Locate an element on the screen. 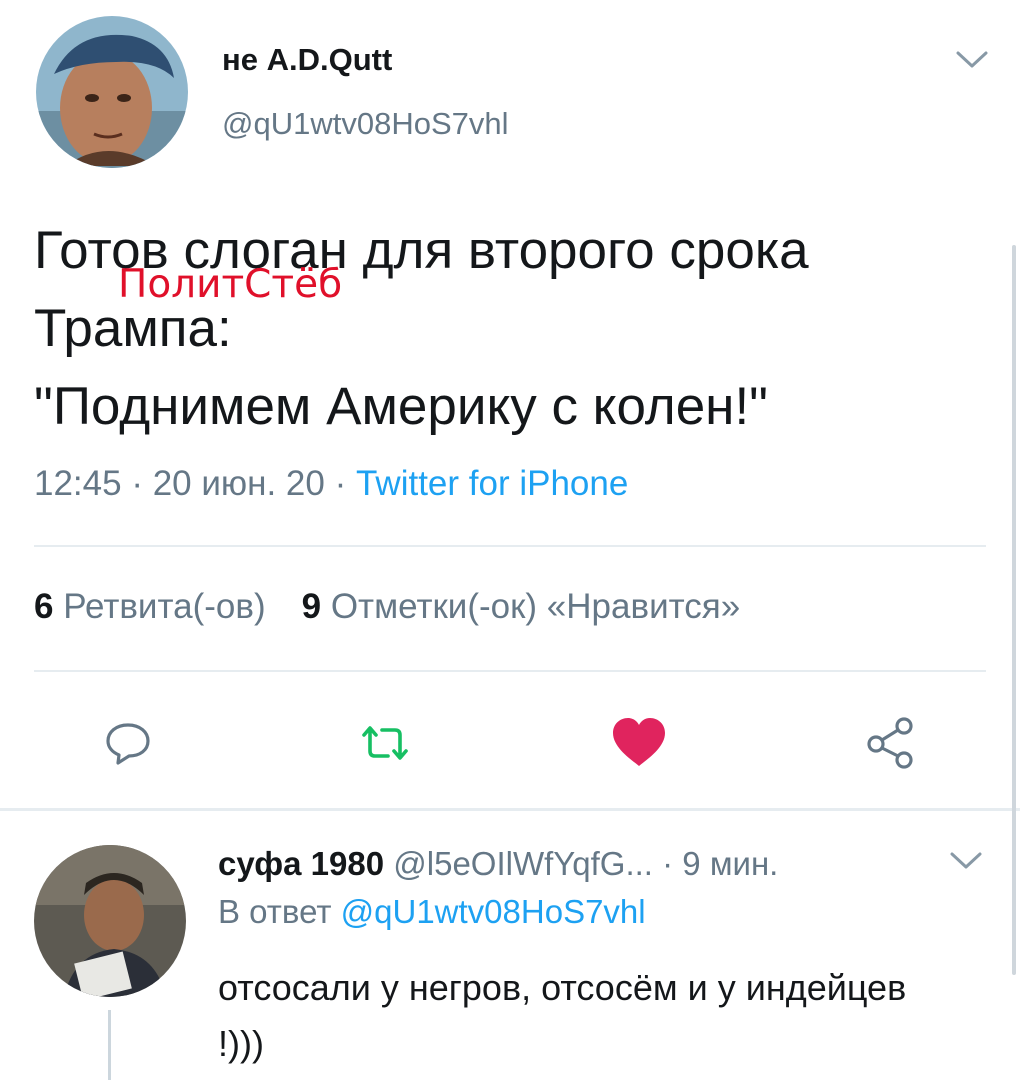  like-button is located at coordinates (639, 742).